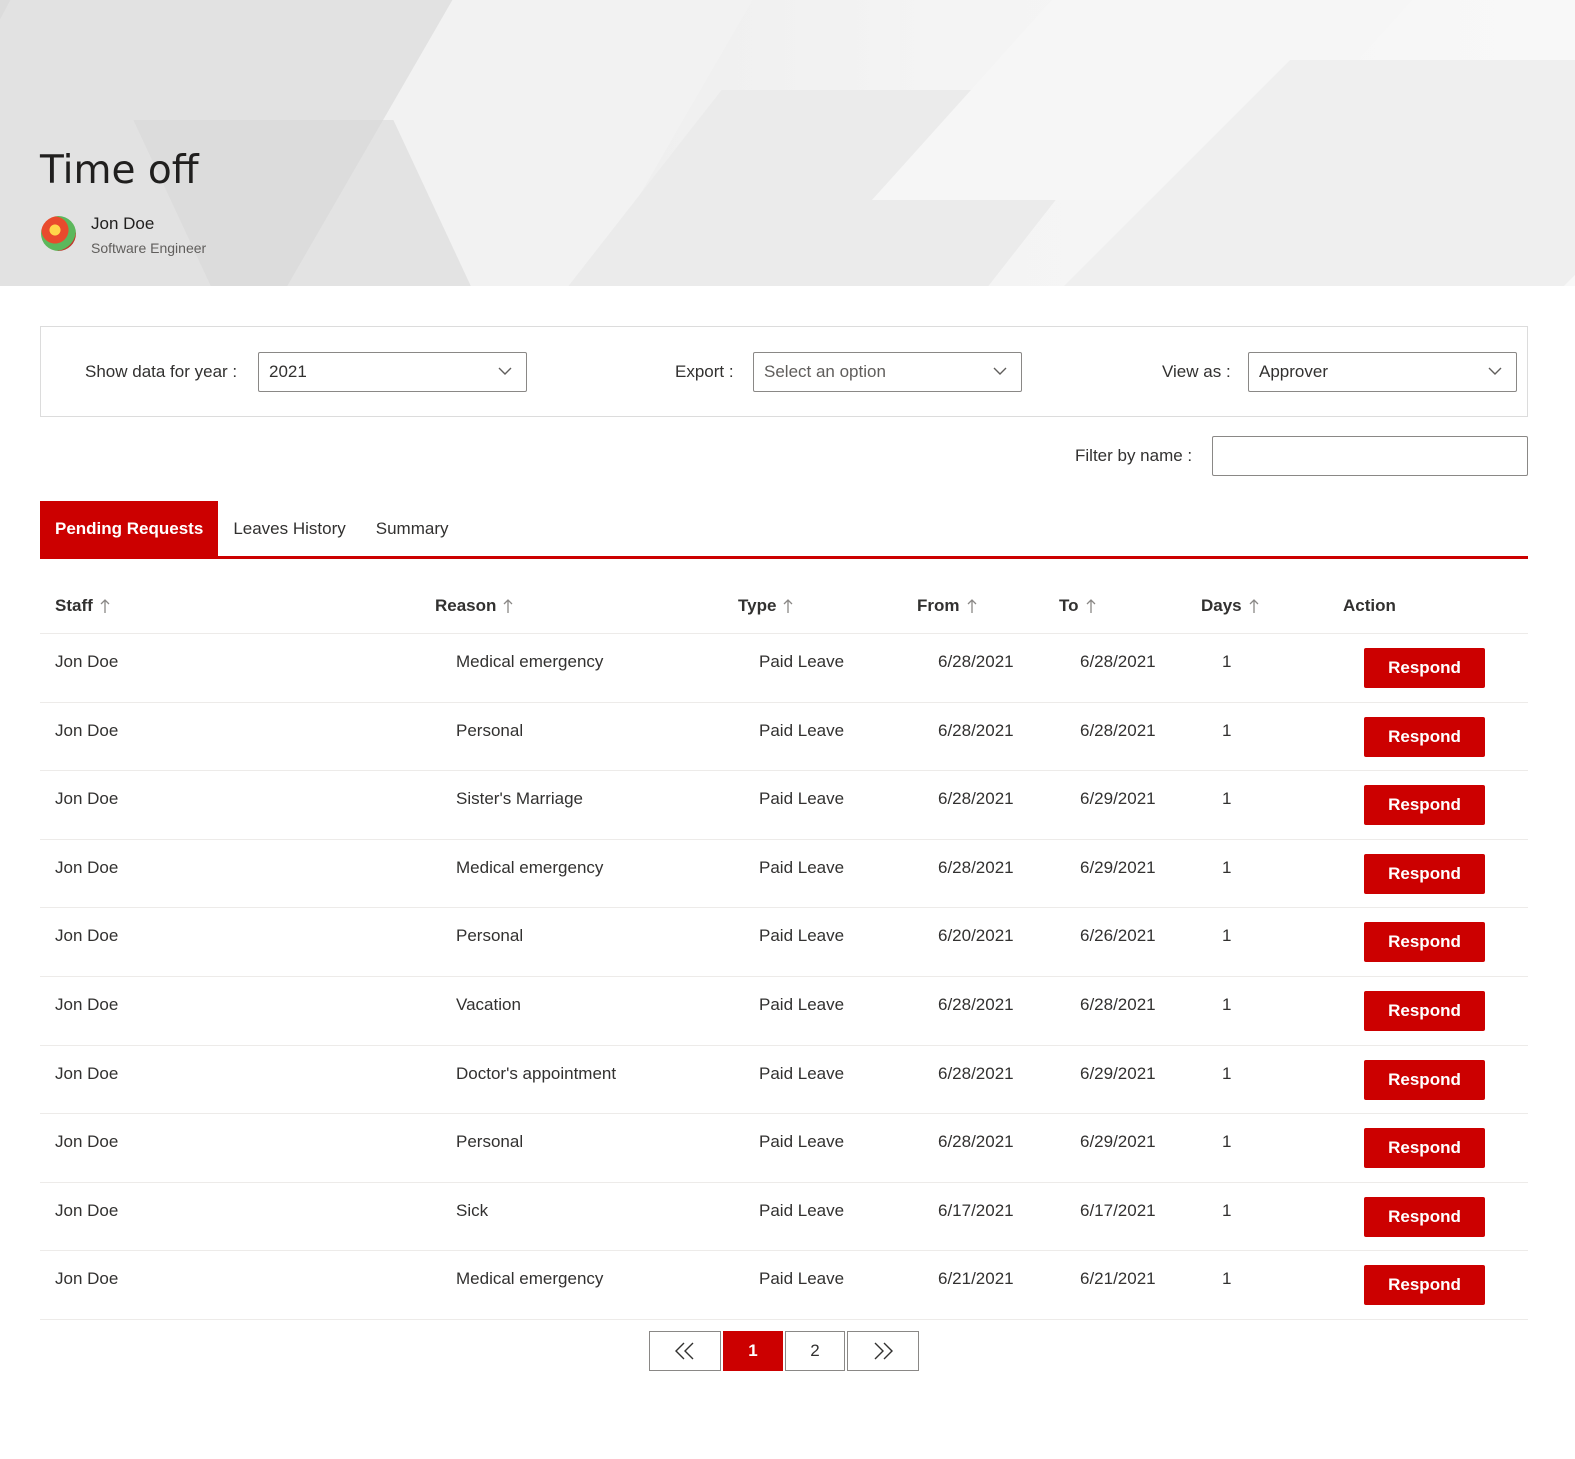 This screenshot has height=1459, width=1575. I want to click on tab-underline, so click(784, 557).